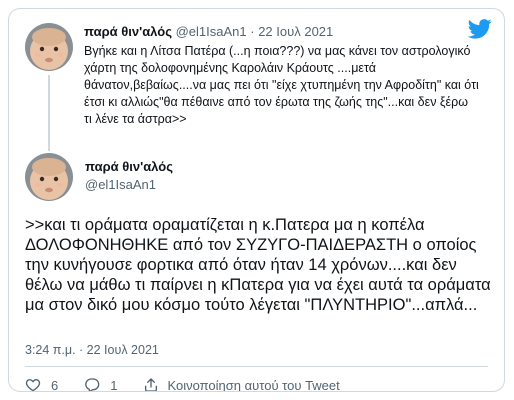 This screenshot has width=514, height=400. What do you see at coordinates (101, 384) in the screenshot?
I see `reply-button: 1` at bounding box center [101, 384].